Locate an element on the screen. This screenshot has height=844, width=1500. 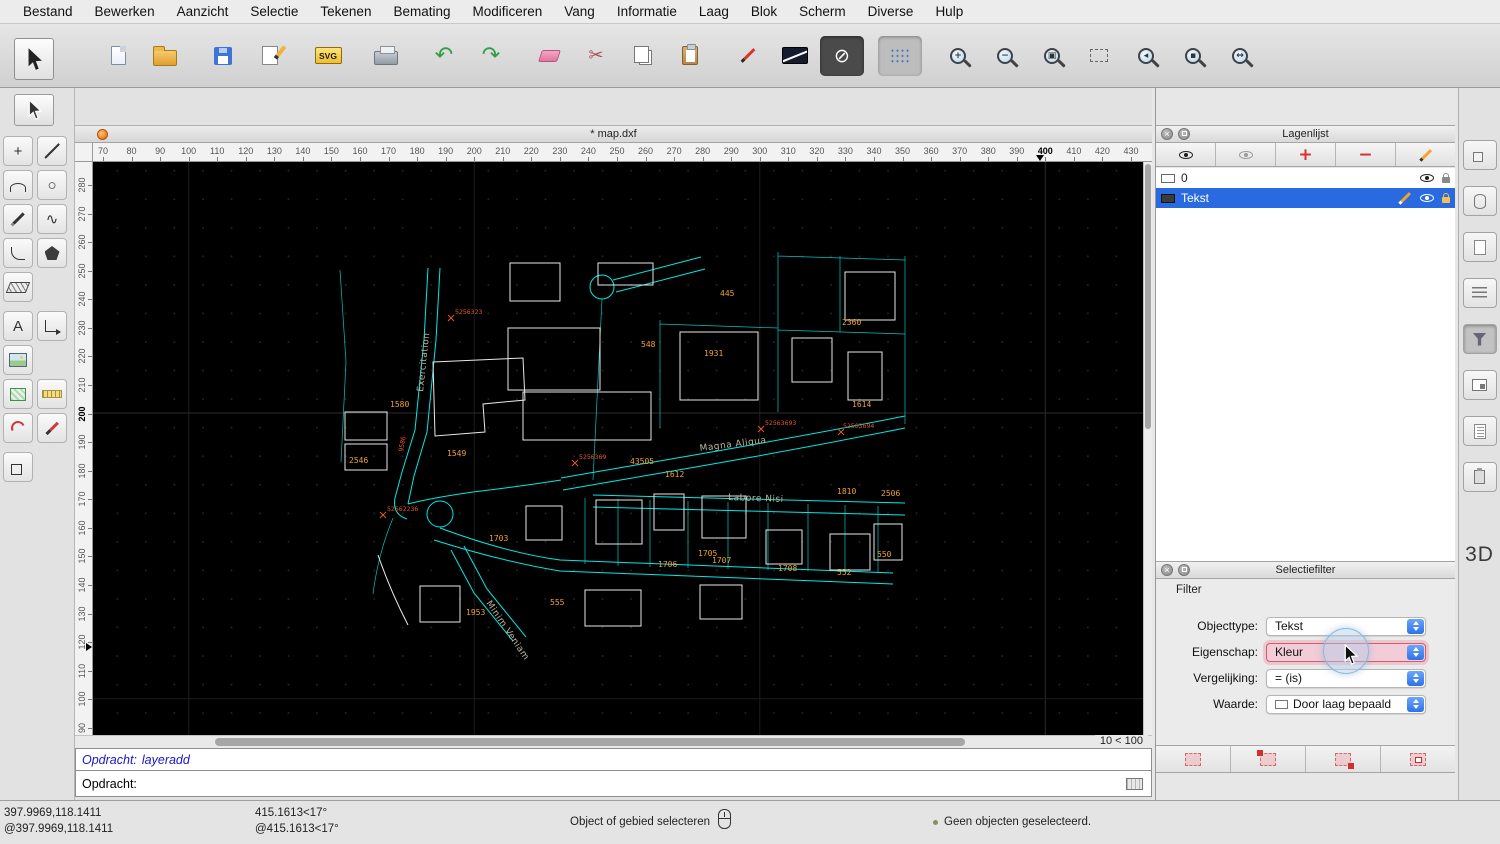
keyboard-icon is located at coordinates (1134, 784).